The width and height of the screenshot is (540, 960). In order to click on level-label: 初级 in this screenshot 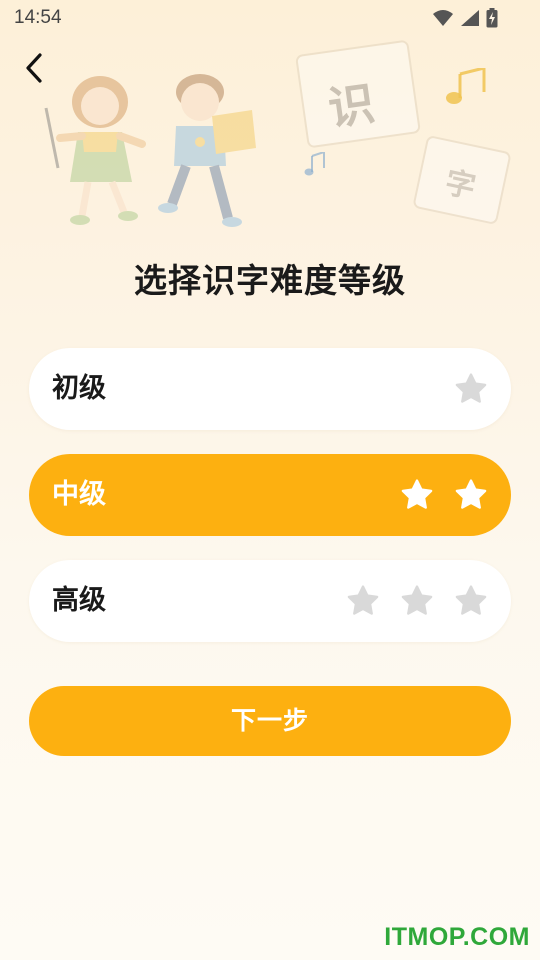, I will do `click(79, 388)`.